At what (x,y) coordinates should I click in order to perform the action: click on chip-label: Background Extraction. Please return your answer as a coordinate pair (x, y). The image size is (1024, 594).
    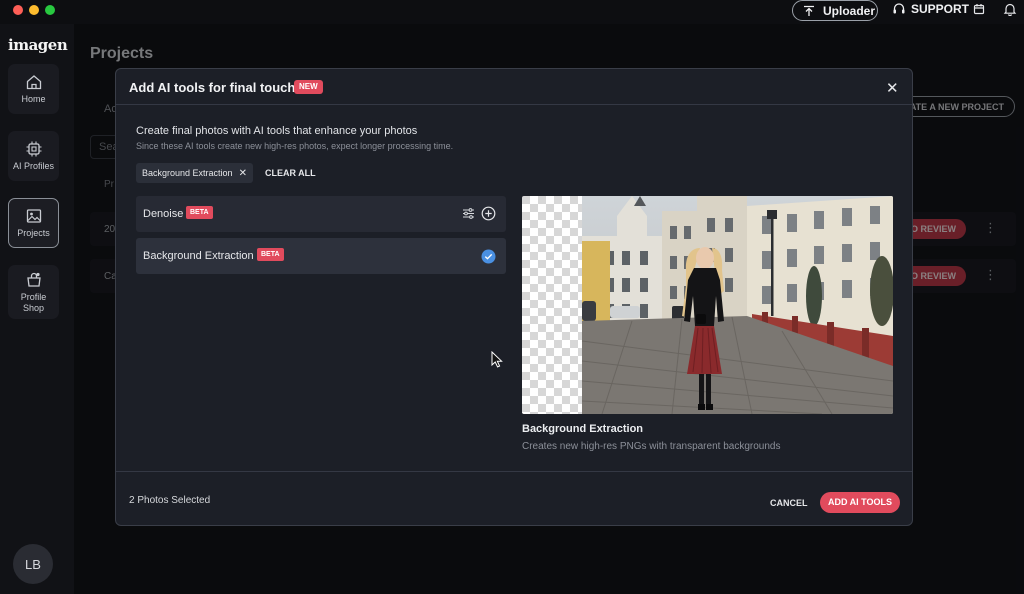
    Looking at the image, I should click on (187, 173).